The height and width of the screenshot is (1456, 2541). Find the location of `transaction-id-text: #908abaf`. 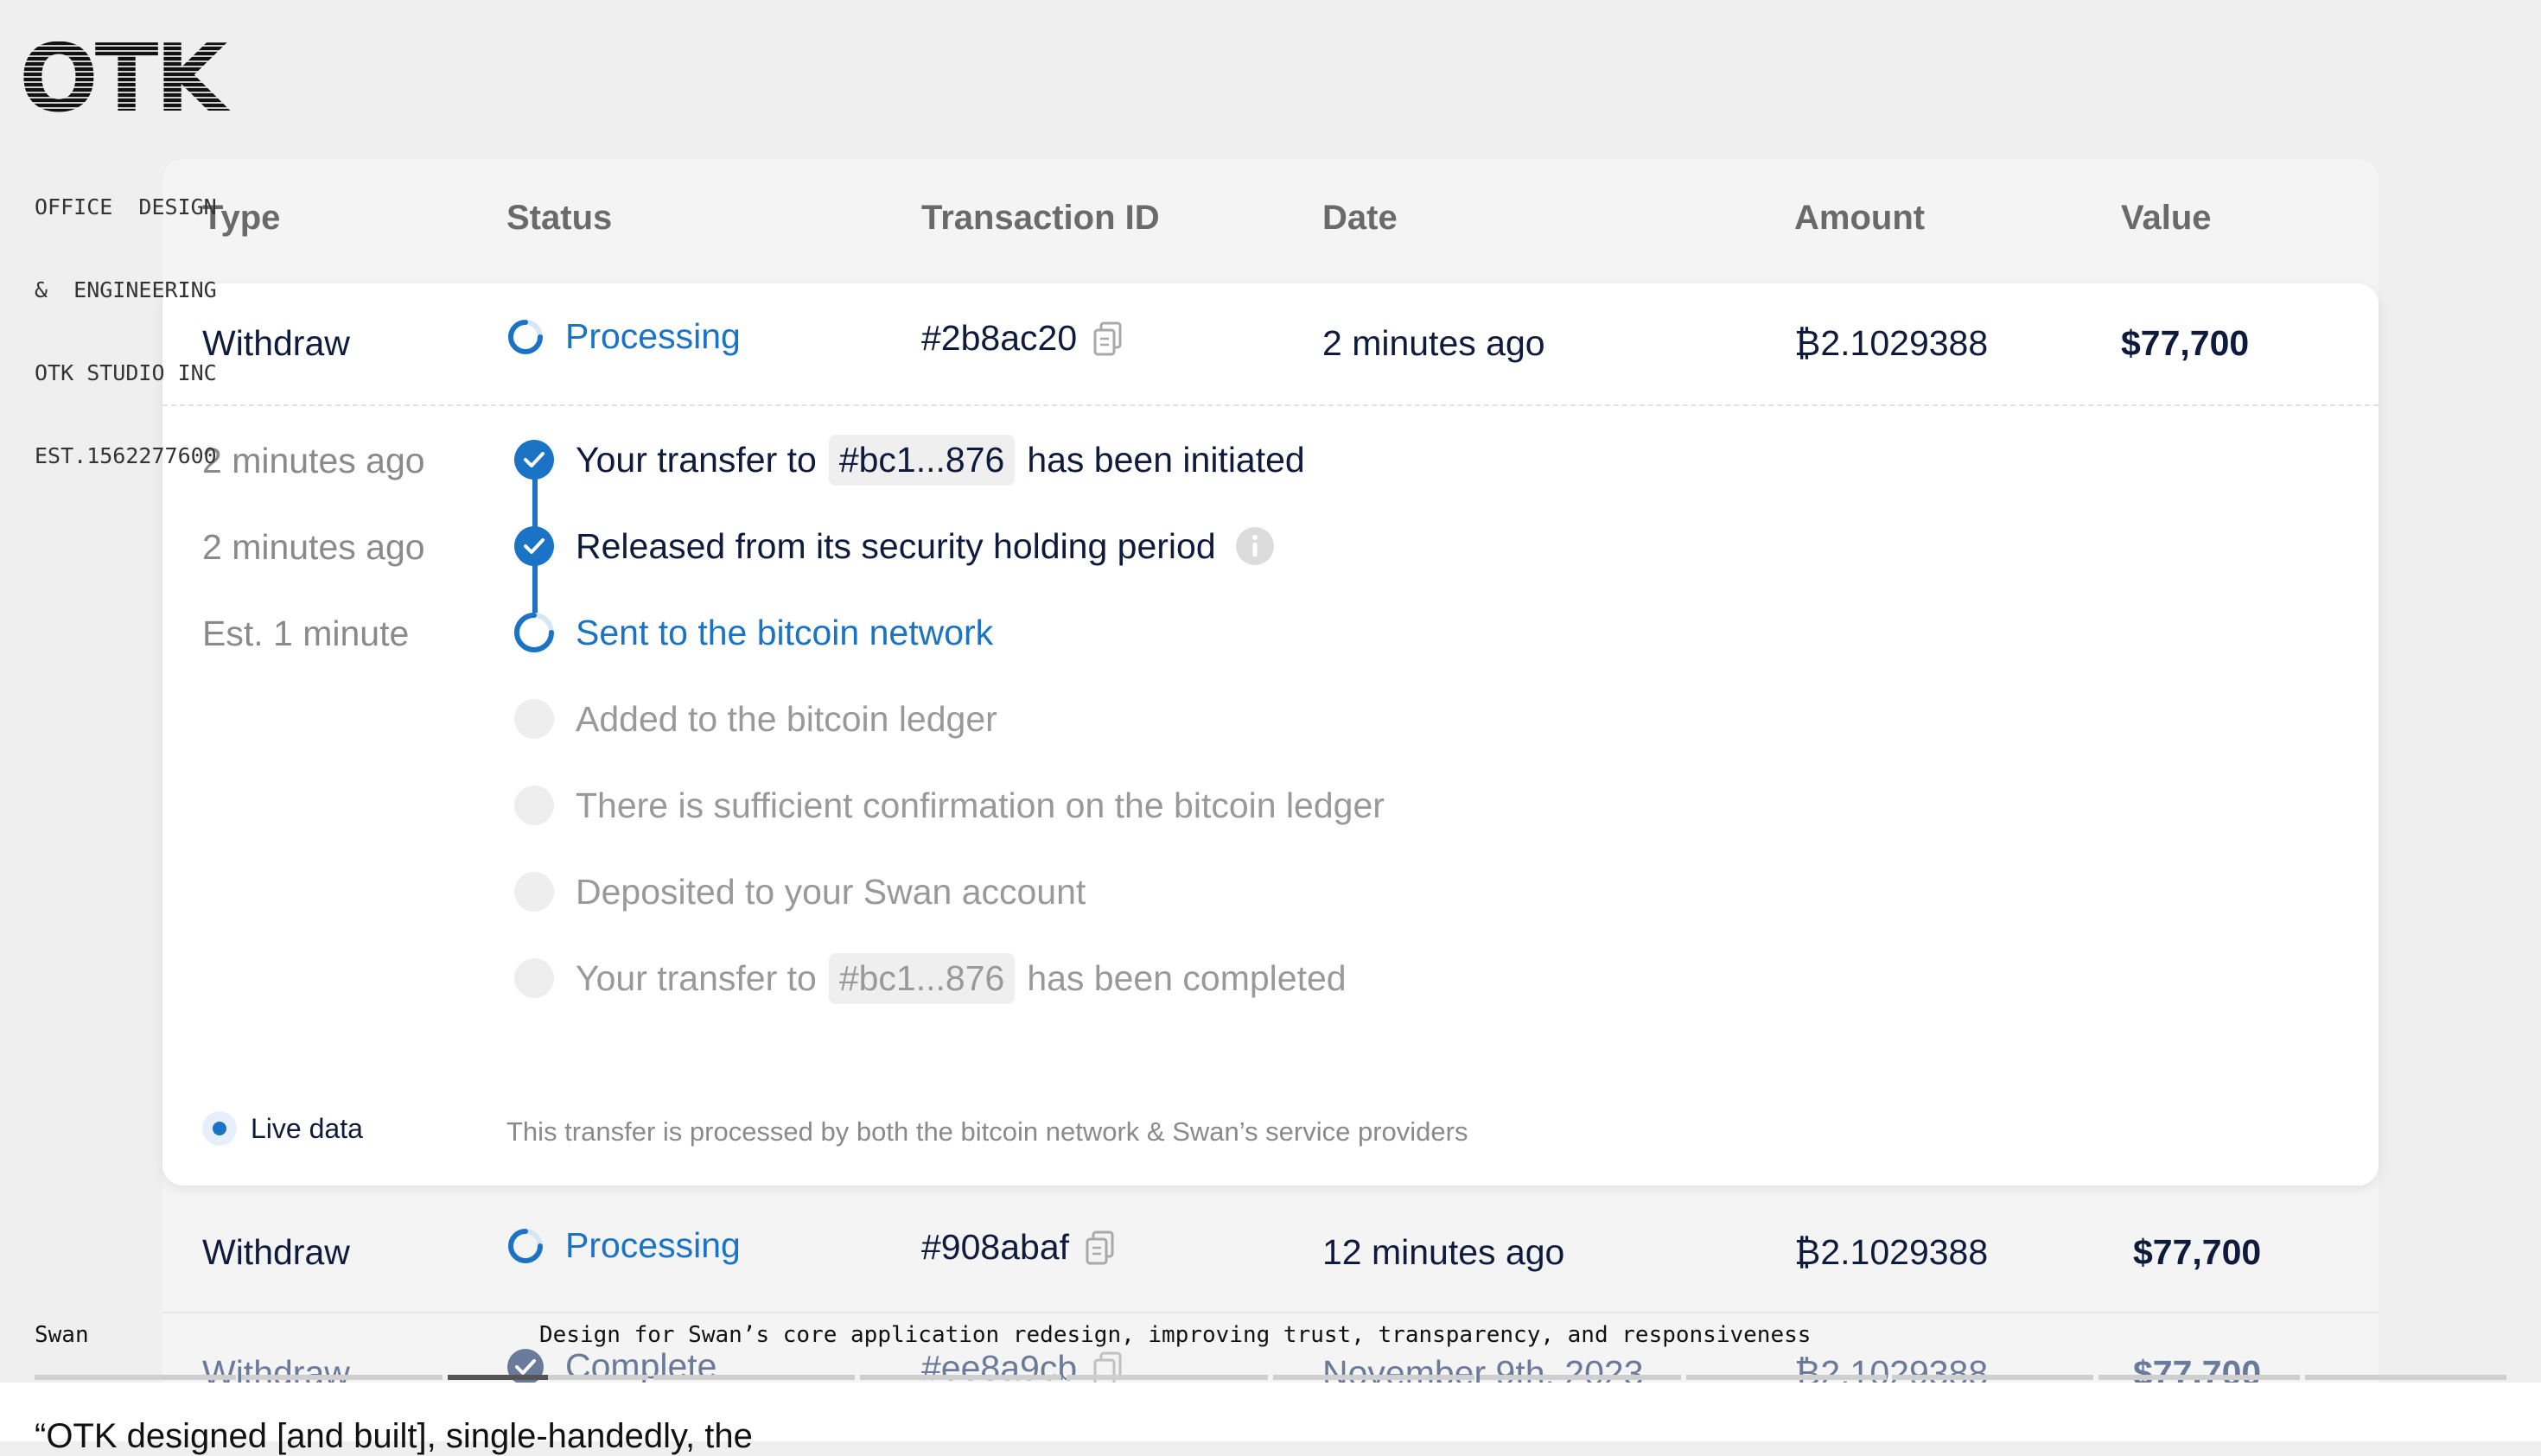

transaction-id-text: #908abaf is located at coordinates (995, 1247).